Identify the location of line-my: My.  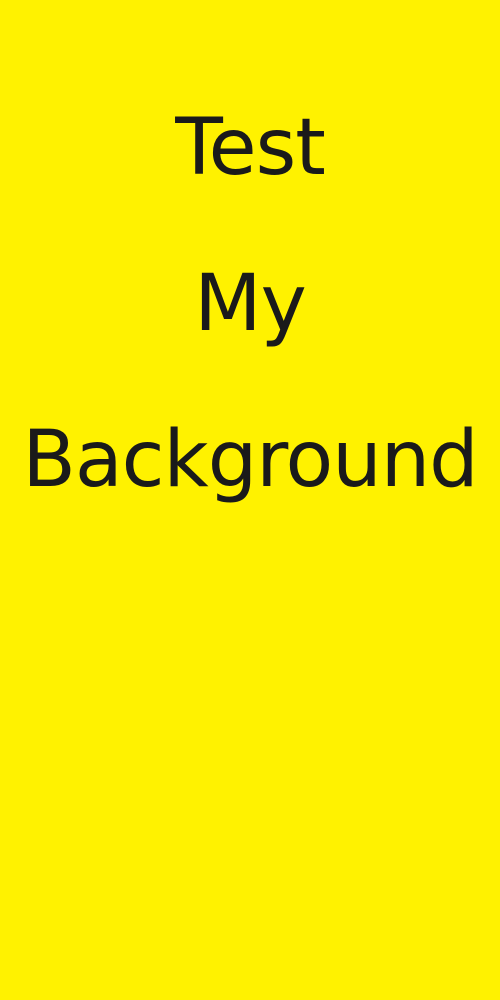
(250, 304).